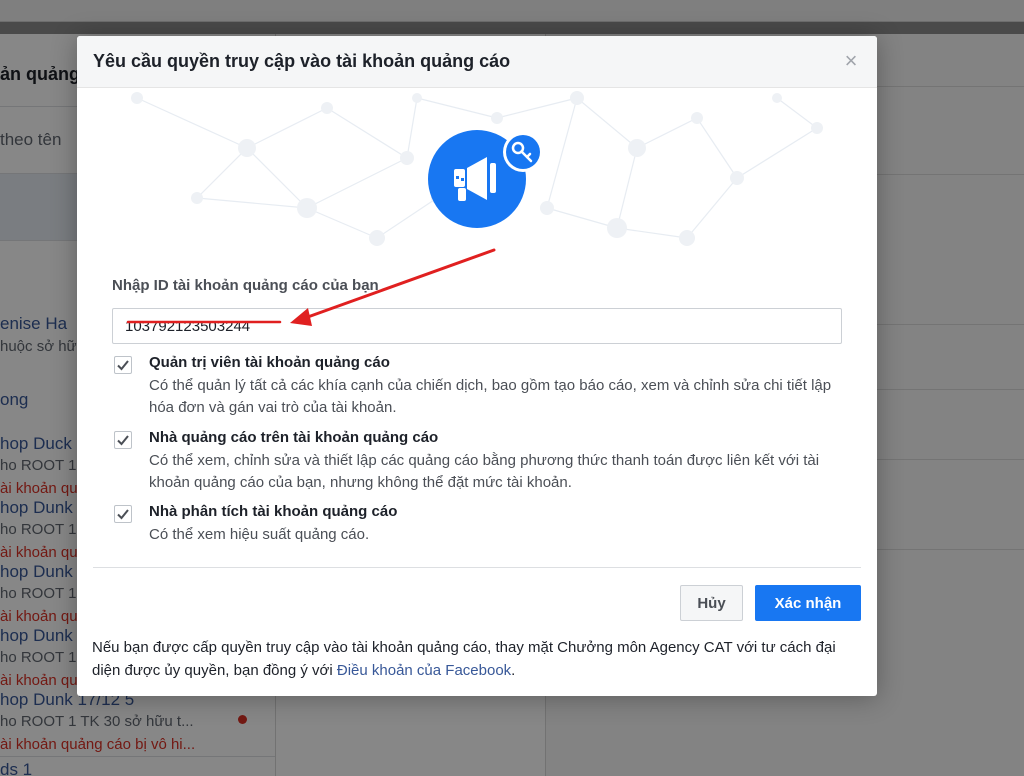 This screenshot has width=1024, height=776. What do you see at coordinates (808, 603) in the screenshot?
I see `confirm-button: Xác nhận` at bounding box center [808, 603].